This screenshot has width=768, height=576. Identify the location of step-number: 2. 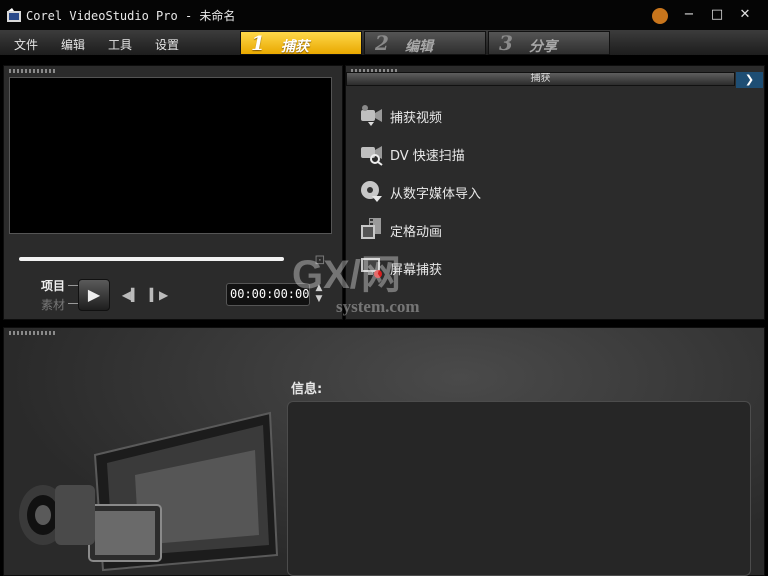
(382, 43).